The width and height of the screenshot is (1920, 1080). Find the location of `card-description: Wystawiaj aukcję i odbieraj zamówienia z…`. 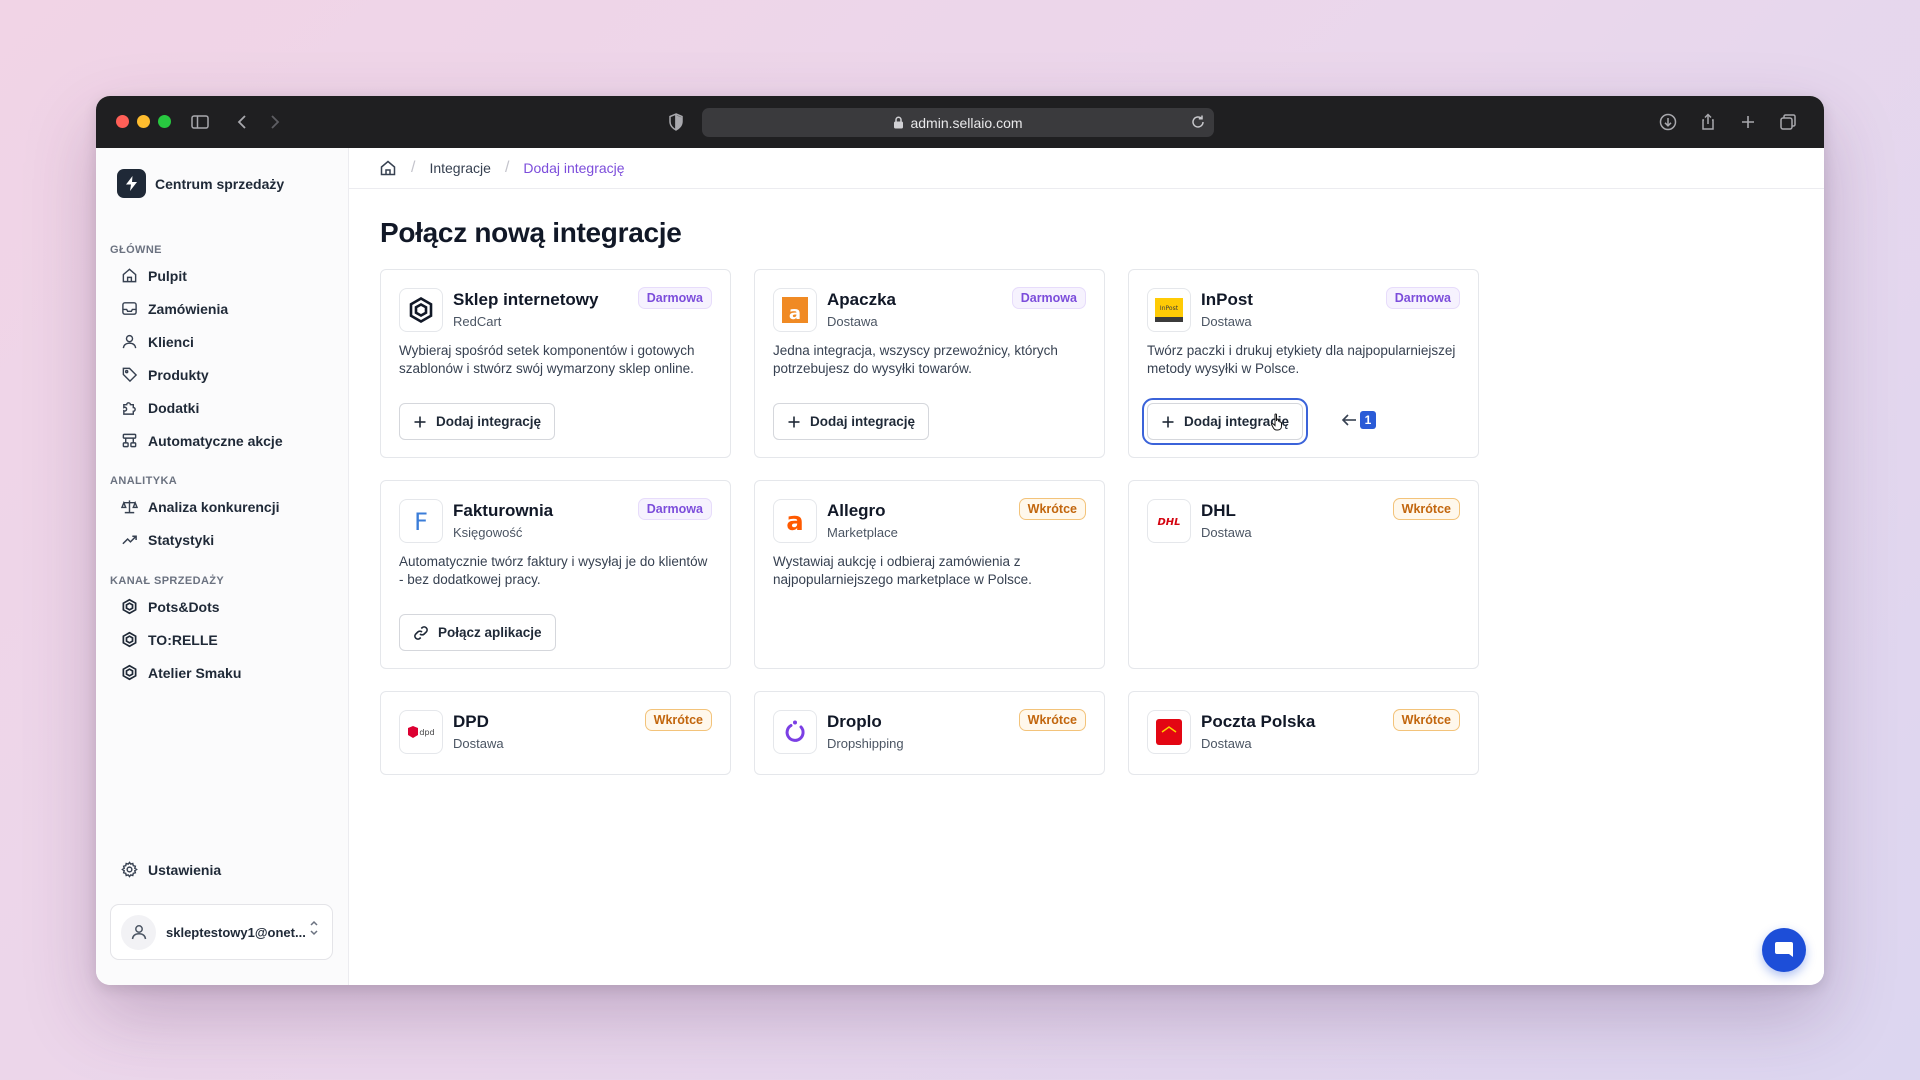

card-description: Wystawiaj aukcję i odbieraj zamówienia z… is located at coordinates (902, 570).